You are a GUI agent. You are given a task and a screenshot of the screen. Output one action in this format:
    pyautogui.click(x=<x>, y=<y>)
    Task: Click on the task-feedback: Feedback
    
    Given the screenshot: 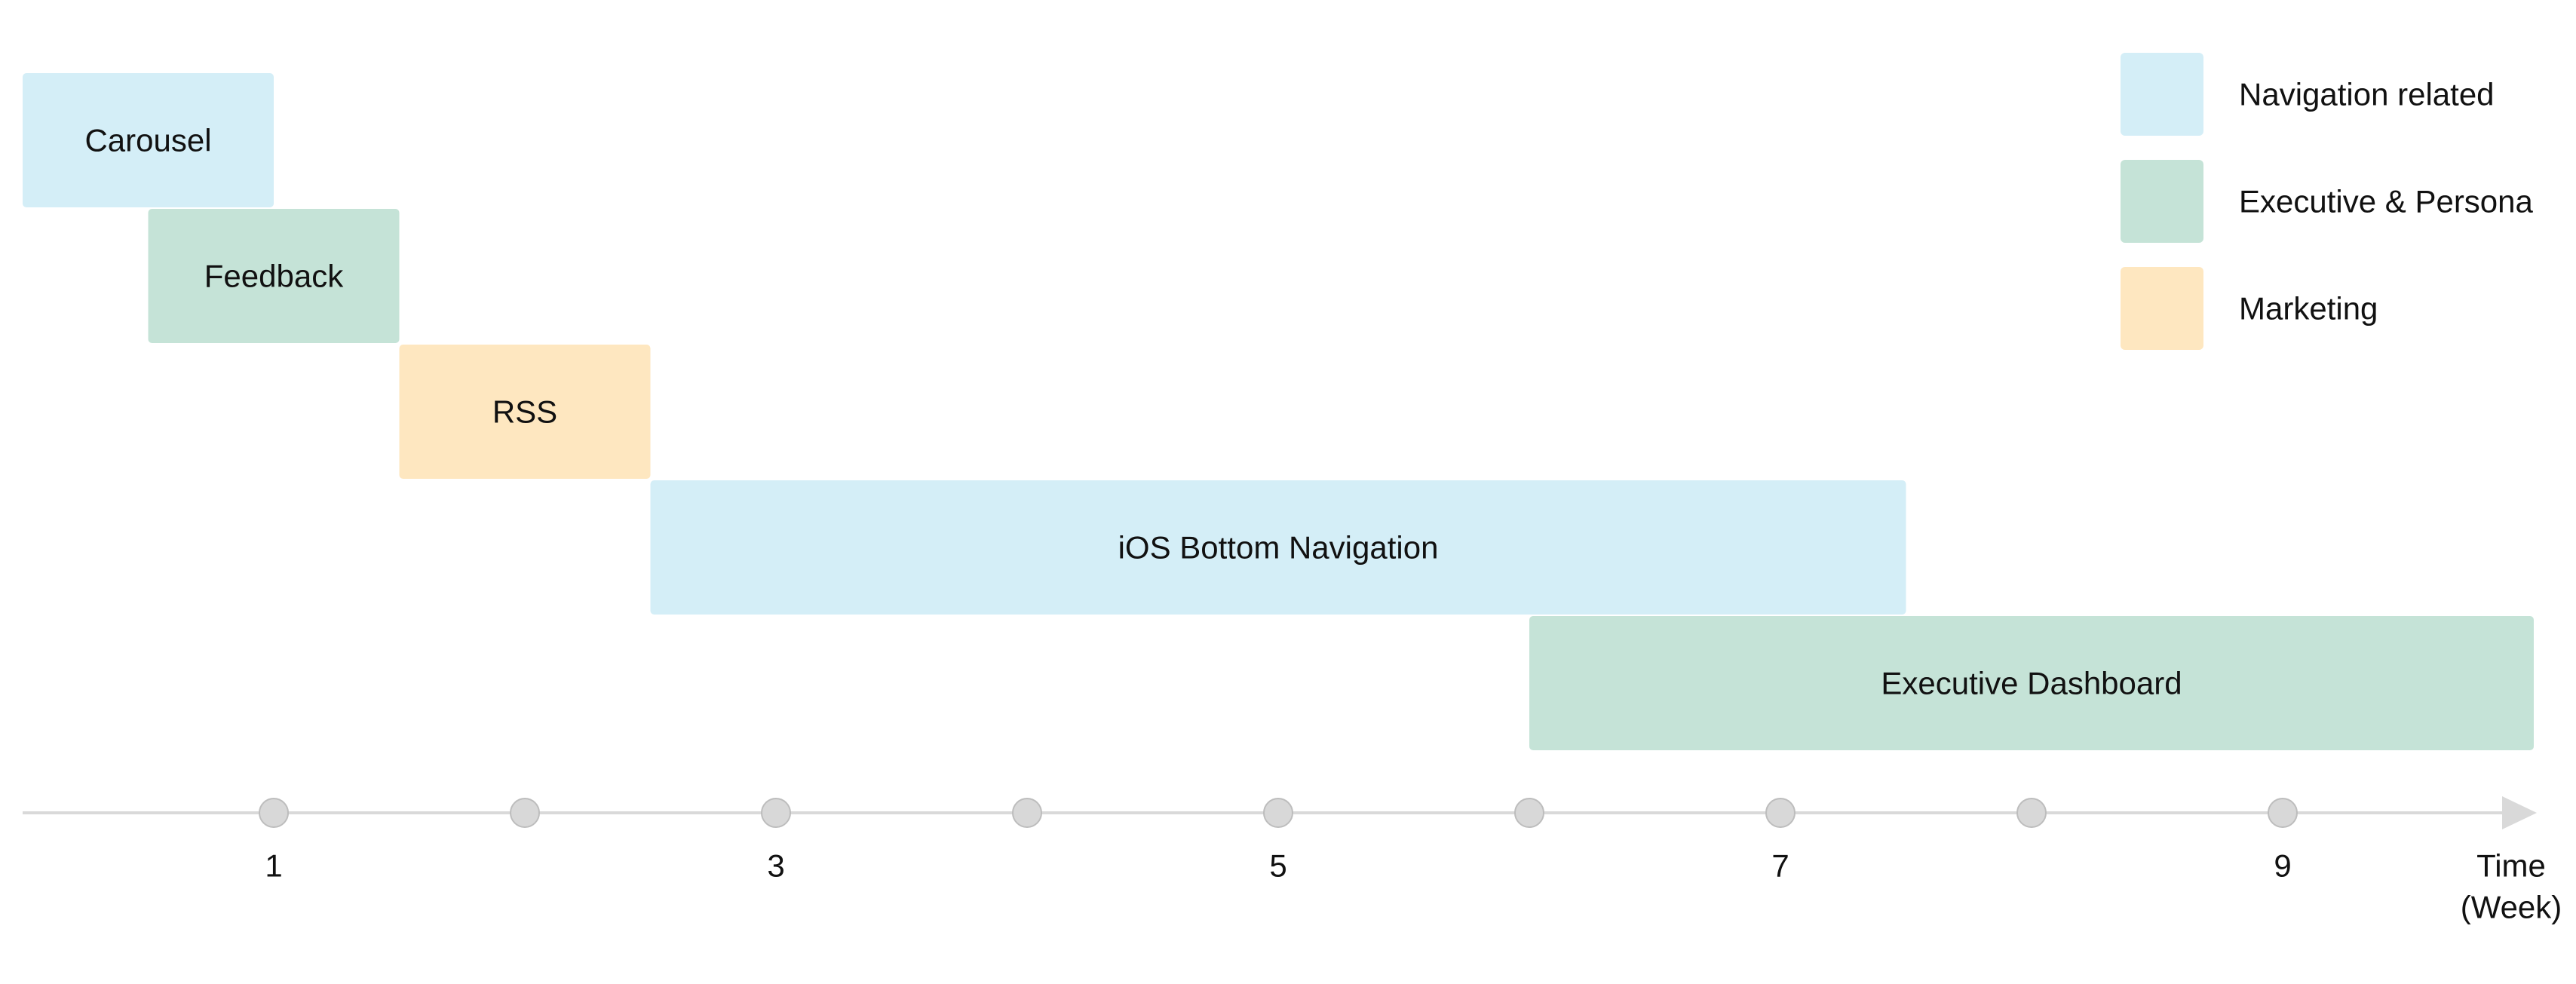 What is the action you would take?
    pyautogui.click(x=274, y=276)
    